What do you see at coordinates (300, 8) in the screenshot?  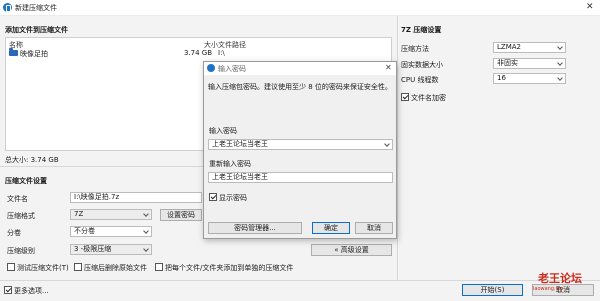 I see `window-titlebar: 新建压缩文件 ✕` at bounding box center [300, 8].